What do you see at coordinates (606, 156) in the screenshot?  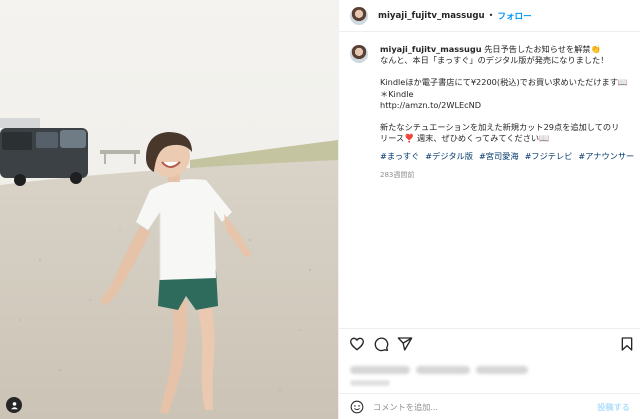 I see `hashtag: #アナウンサー` at bounding box center [606, 156].